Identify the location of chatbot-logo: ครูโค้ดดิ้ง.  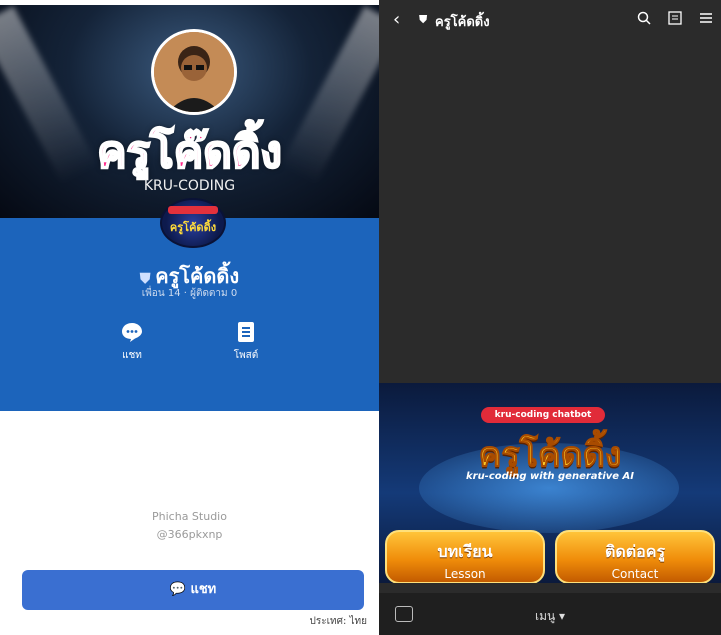
(193, 223).